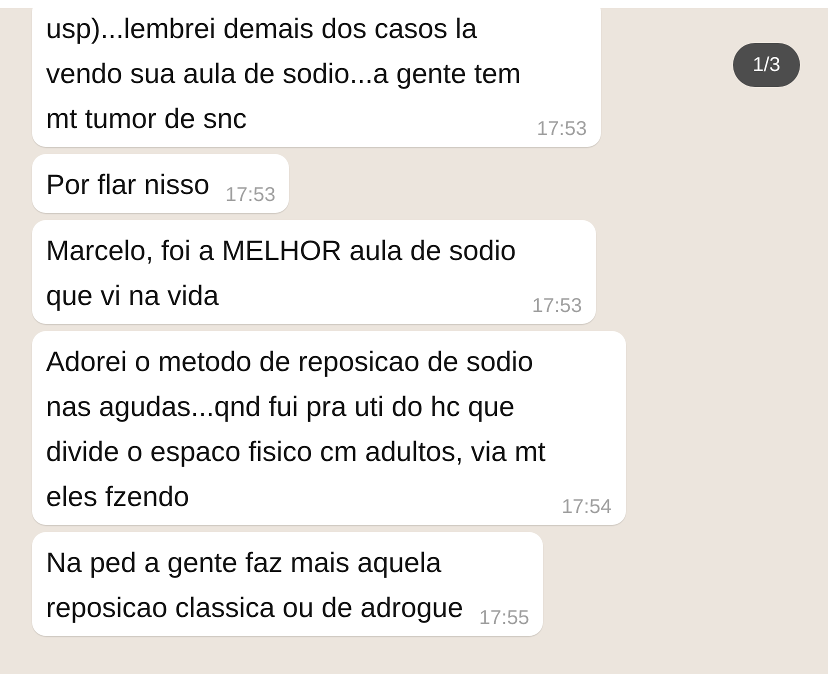 The height and width of the screenshot is (674, 828). I want to click on page-indicator: 1/3, so click(766, 65).